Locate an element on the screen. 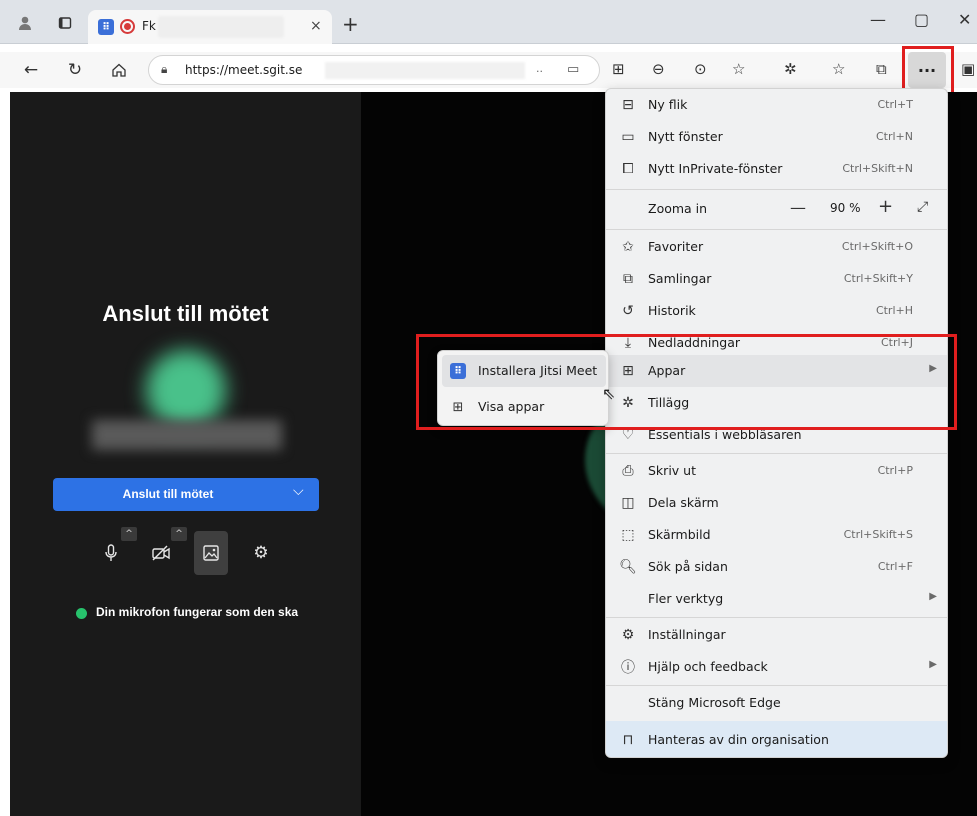 The image size is (977, 816). menu-item-print: ⎙ Skriv ut Ctrl+P is located at coordinates (776, 471).